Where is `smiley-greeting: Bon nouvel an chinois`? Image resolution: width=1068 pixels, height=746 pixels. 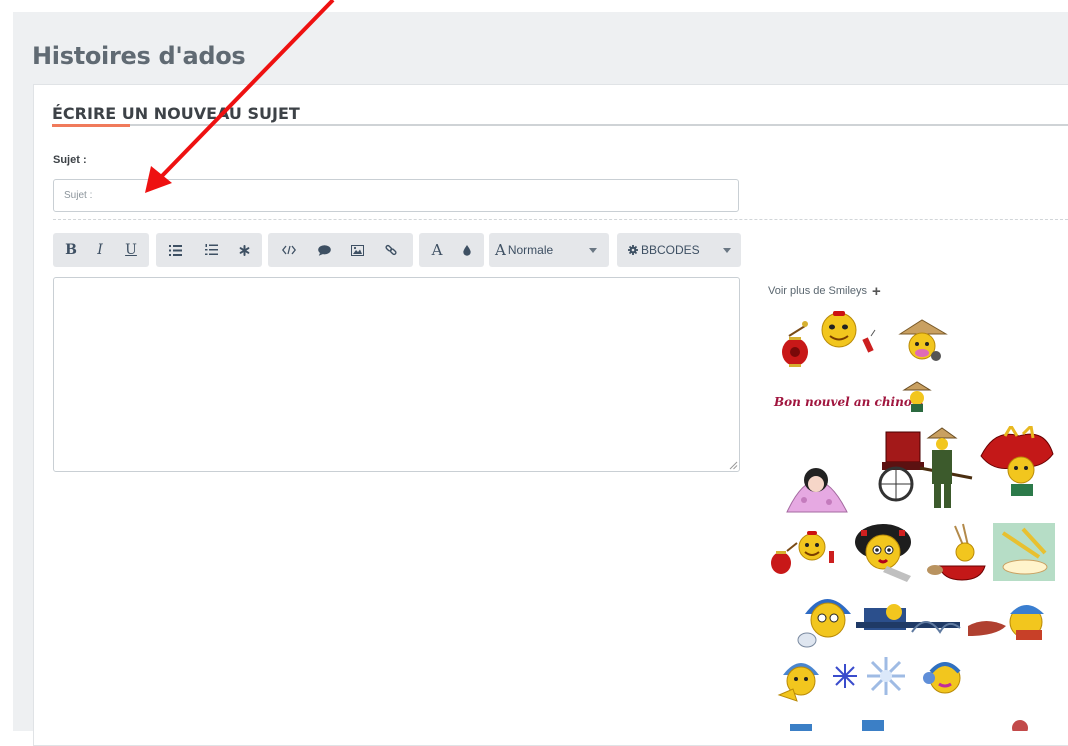
smiley-greeting: Bon nouvel an chinois is located at coordinates (855, 396).